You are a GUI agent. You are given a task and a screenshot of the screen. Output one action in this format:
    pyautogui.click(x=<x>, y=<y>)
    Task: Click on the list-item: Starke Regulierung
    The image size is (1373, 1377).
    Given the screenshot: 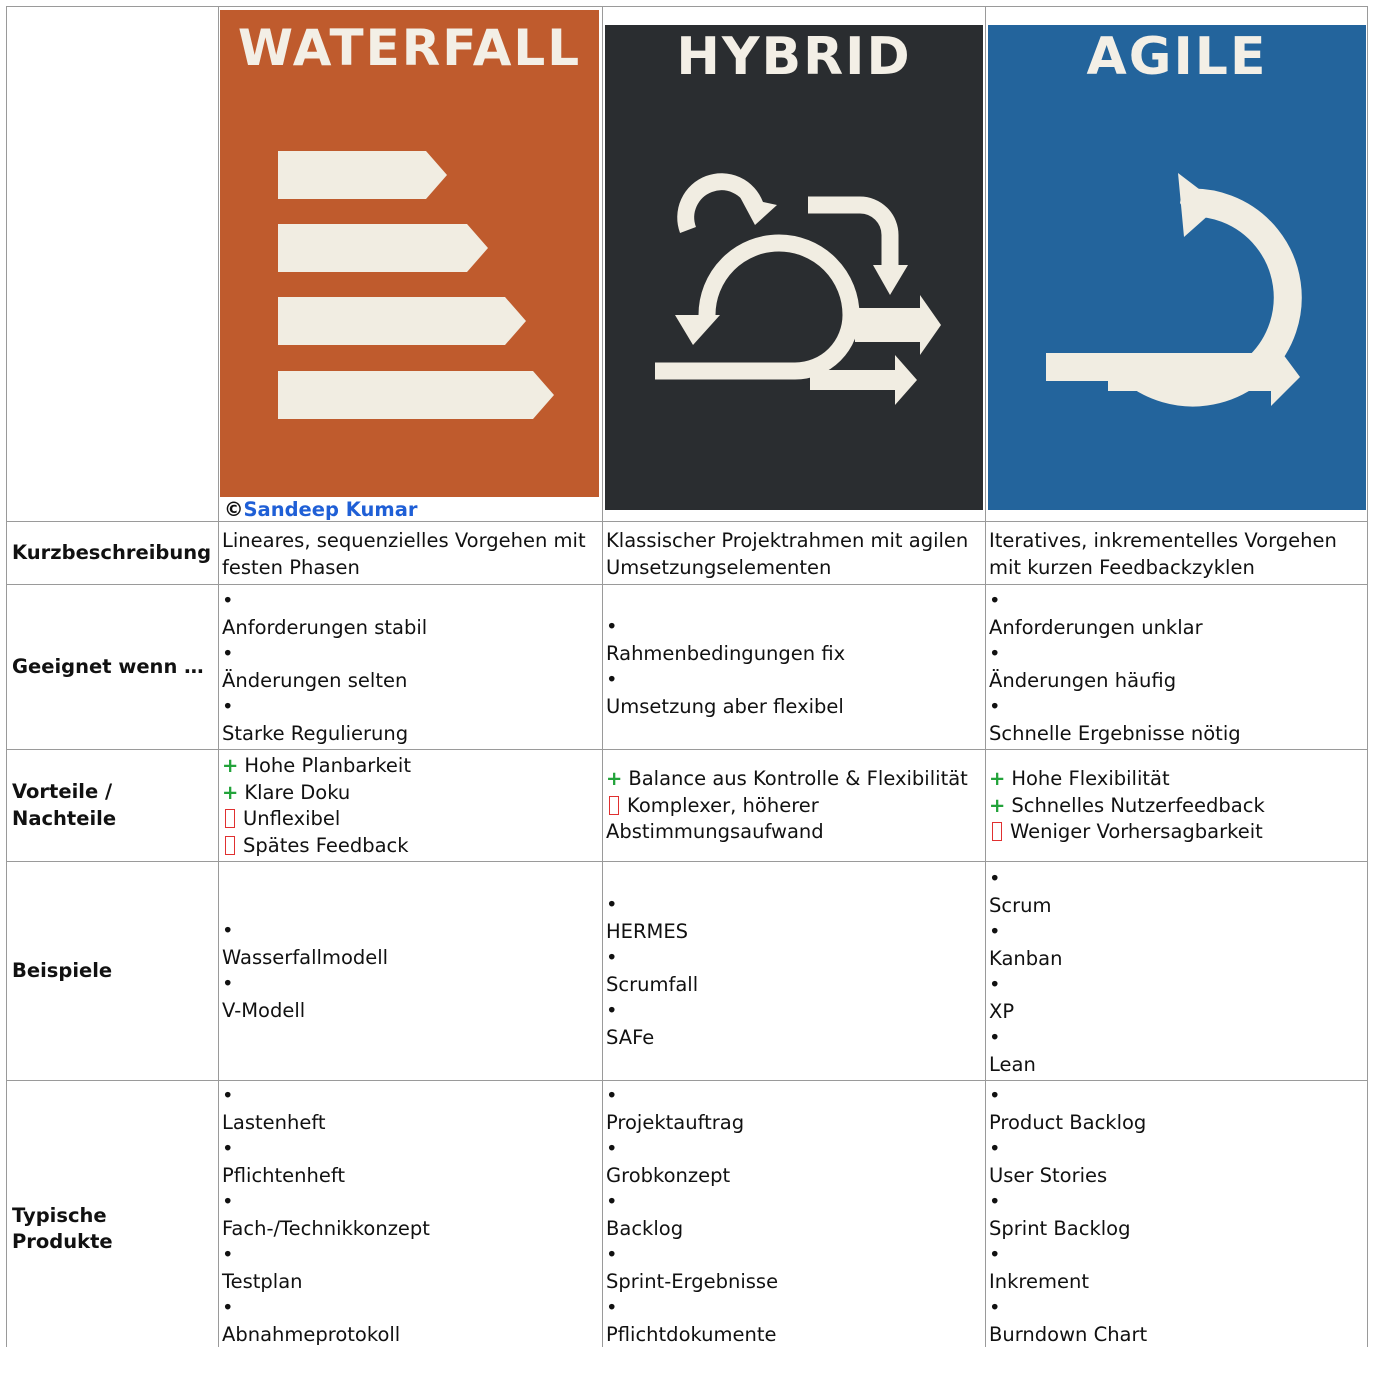 What is the action you would take?
    pyautogui.click(x=315, y=733)
    